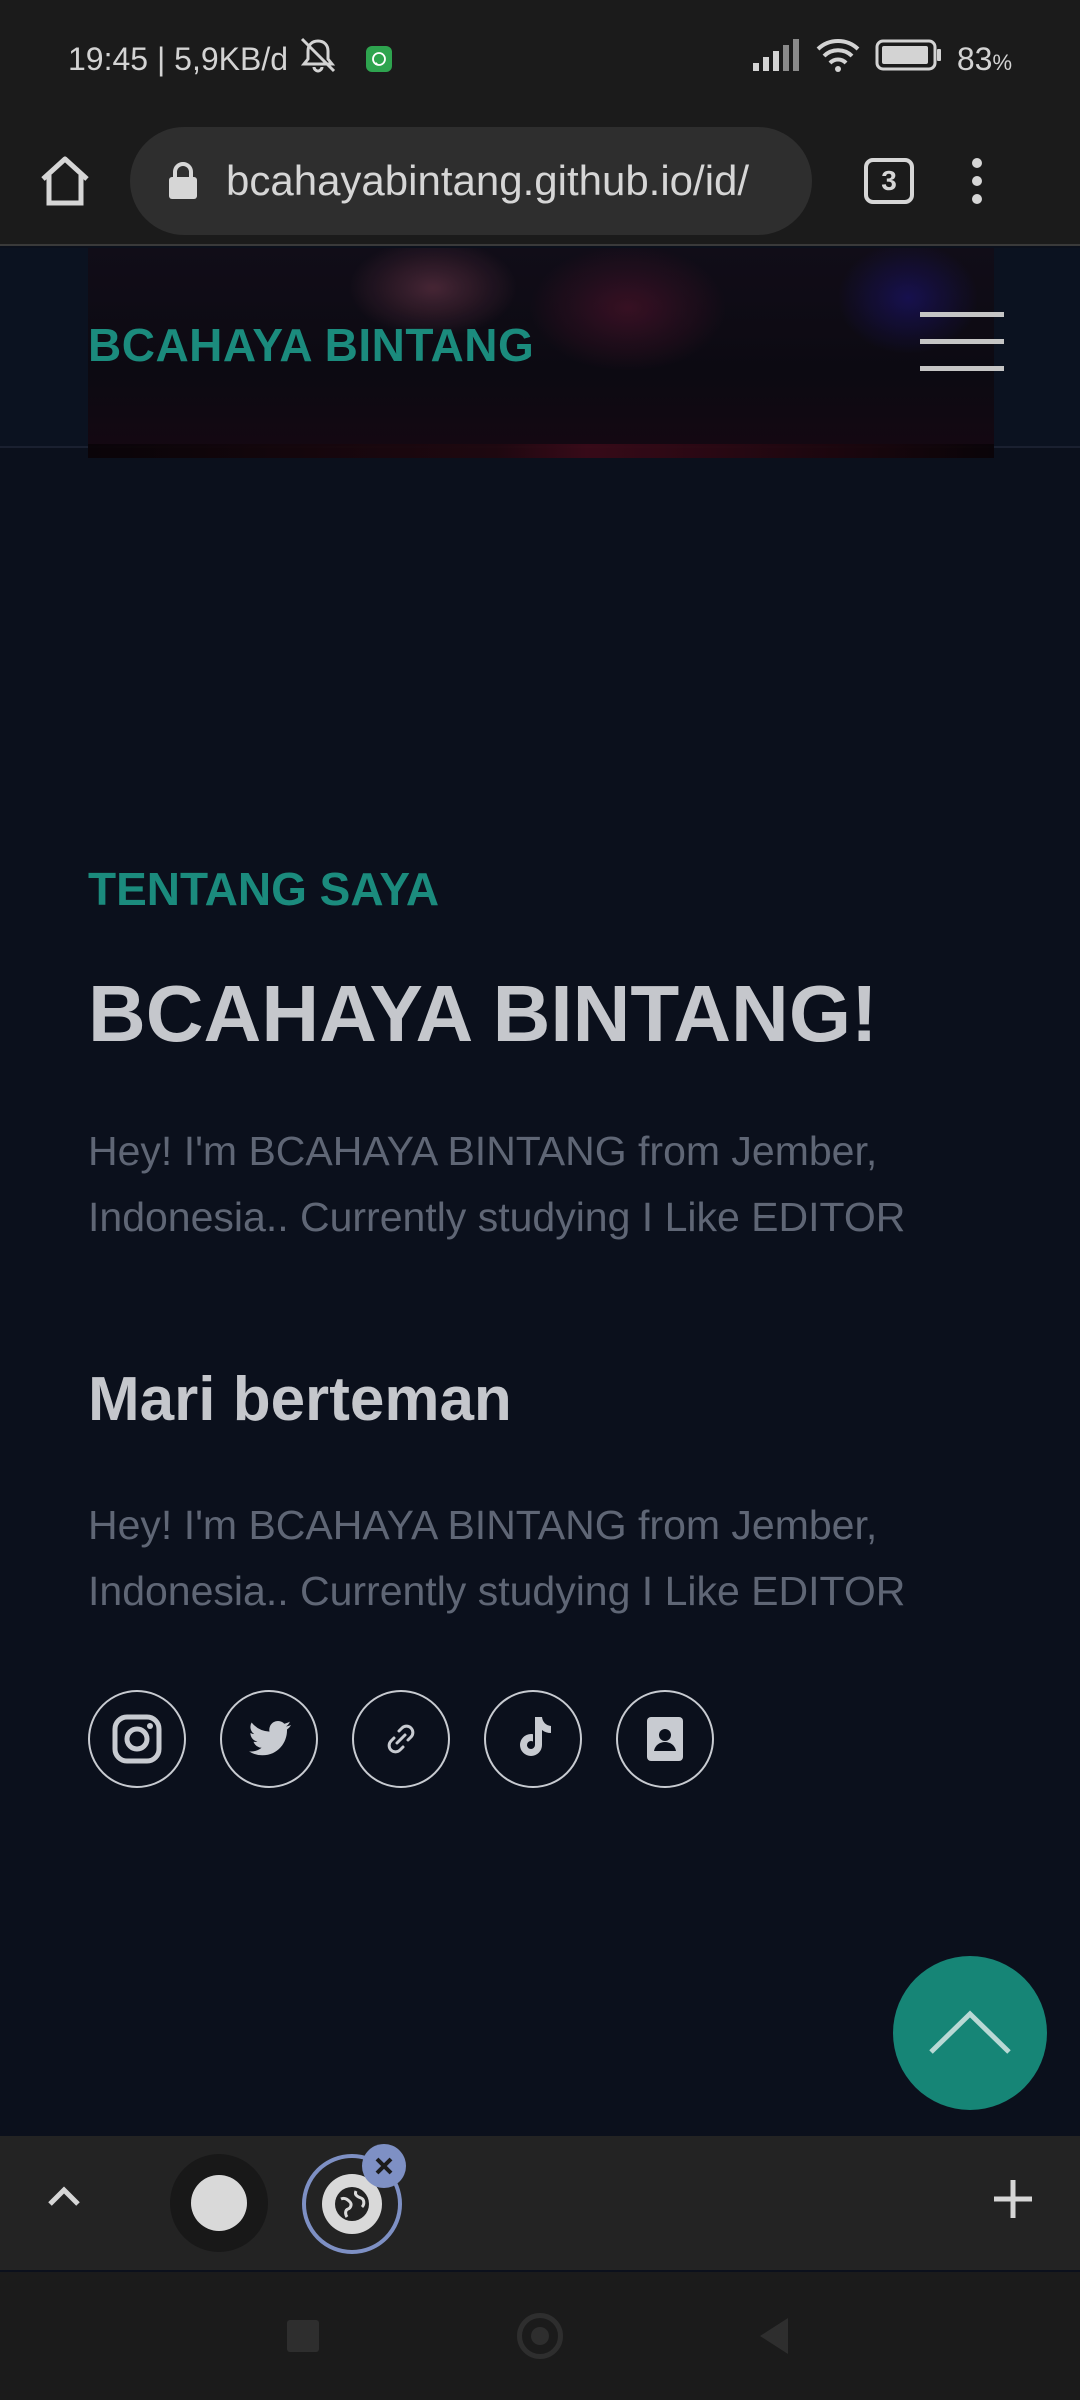  I want to click on tab-count: 3, so click(889, 180).